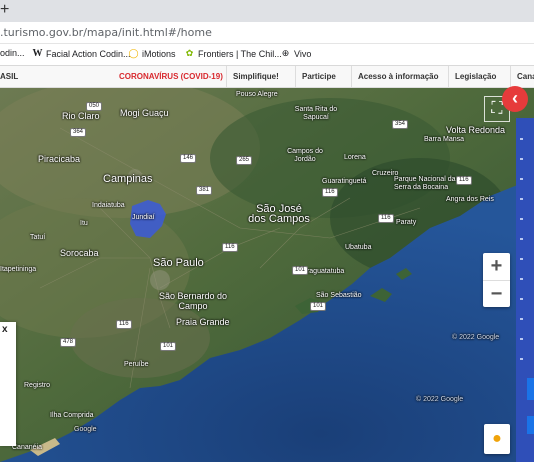 The width and height of the screenshot is (534, 462). I want to click on city-label: Paraty, so click(406, 222).